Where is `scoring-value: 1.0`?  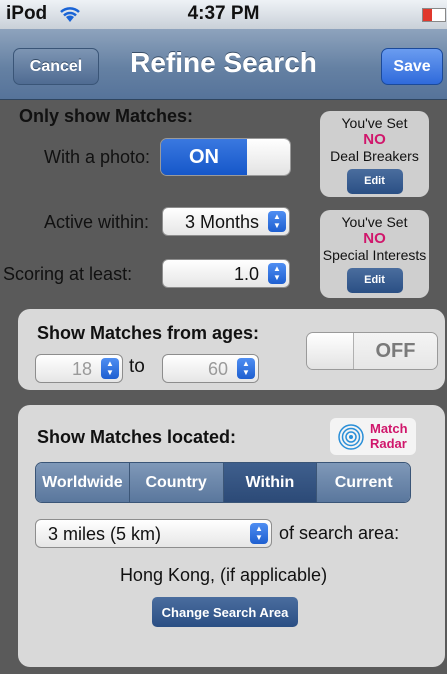 scoring-value: 1.0 is located at coordinates (246, 274).